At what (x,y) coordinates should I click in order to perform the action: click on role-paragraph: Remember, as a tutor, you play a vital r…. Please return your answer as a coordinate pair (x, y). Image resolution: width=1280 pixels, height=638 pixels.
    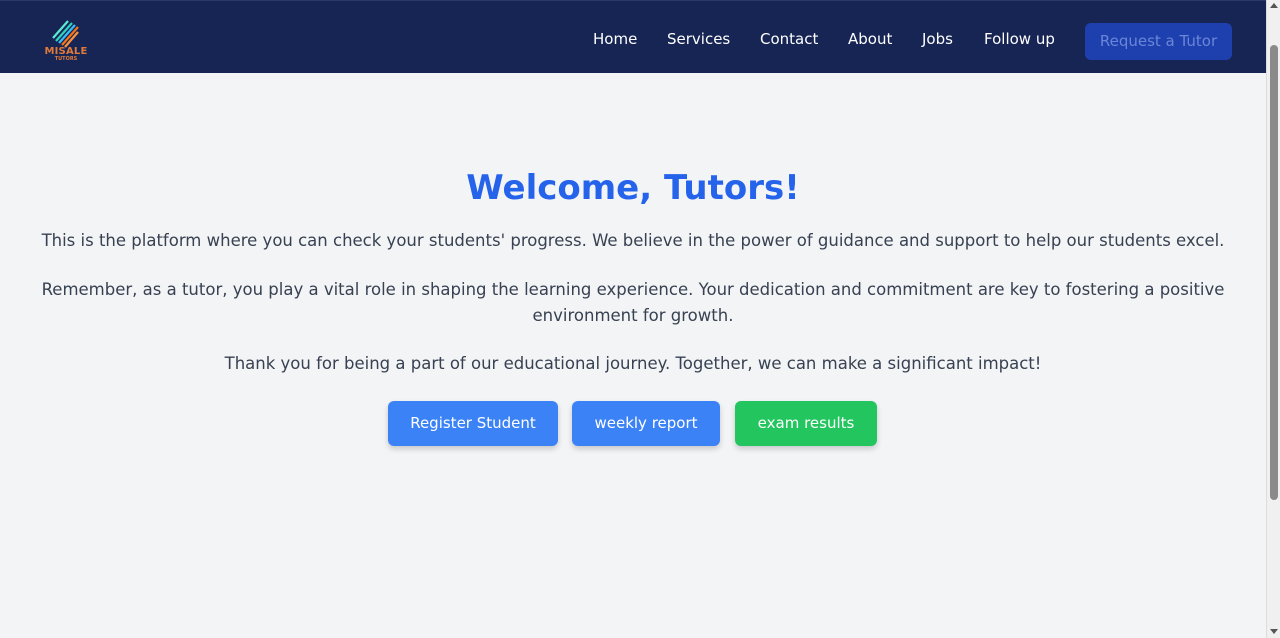
    Looking at the image, I should click on (633, 302).